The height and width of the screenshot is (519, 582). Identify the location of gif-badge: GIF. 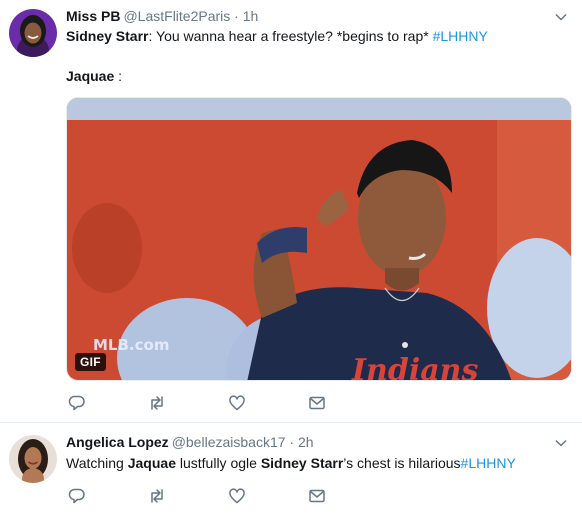
(90, 362).